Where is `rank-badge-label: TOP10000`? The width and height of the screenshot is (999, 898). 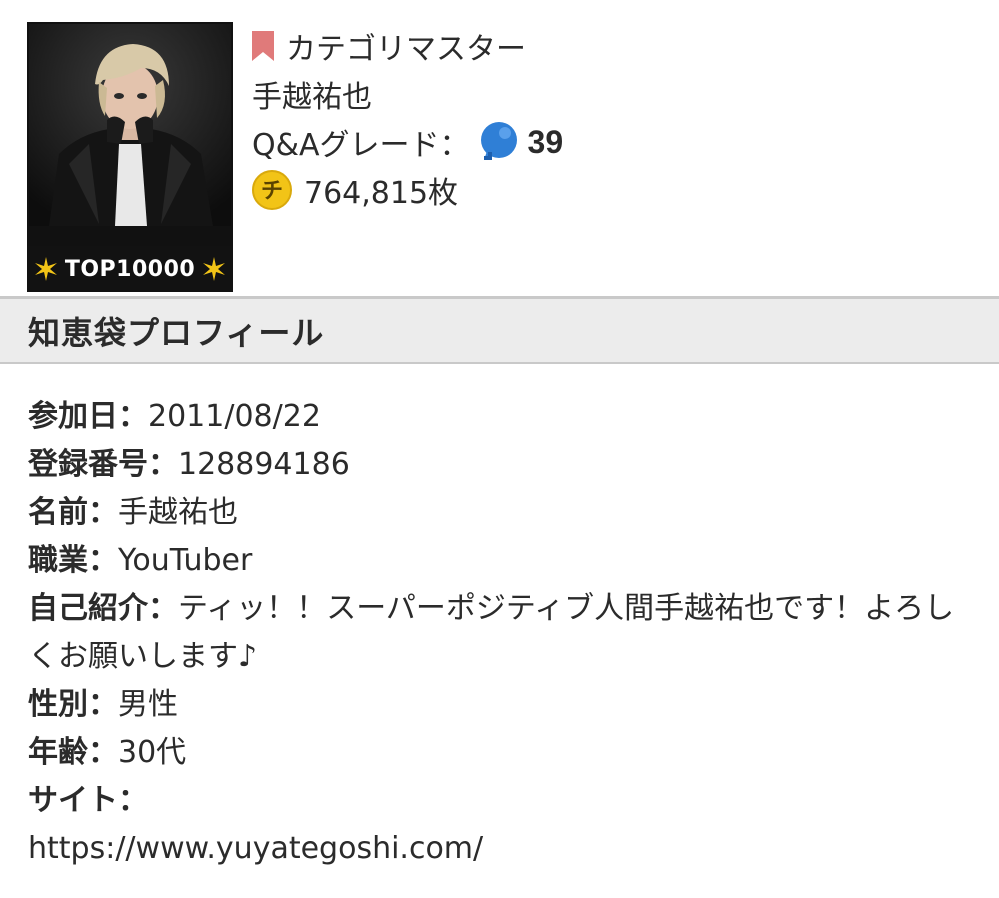
rank-badge-label: TOP10000 is located at coordinates (130, 269).